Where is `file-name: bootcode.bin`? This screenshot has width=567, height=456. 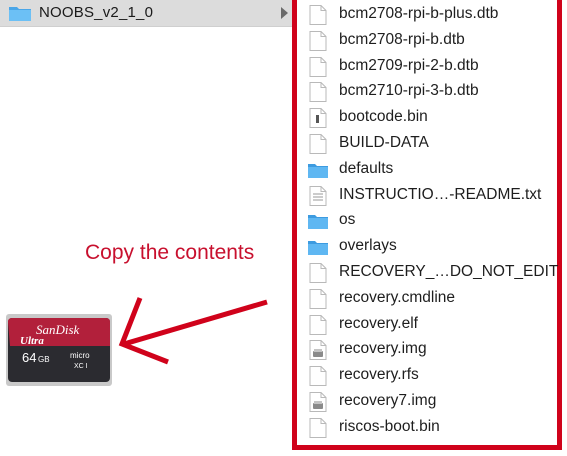
file-name: bootcode.bin is located at coordinates (383, 117).